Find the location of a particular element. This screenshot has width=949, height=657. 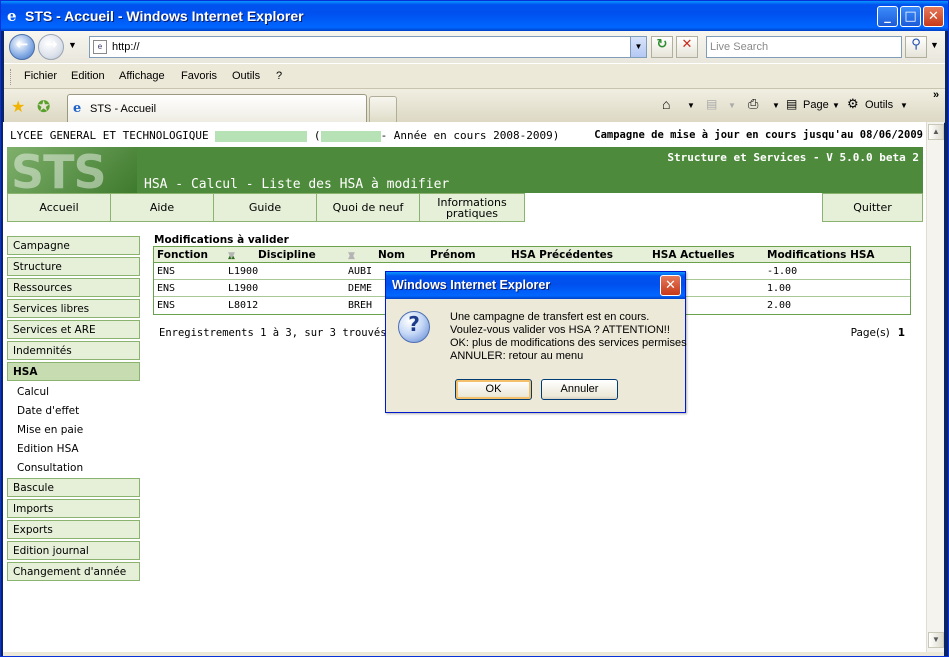

cell-nom: BREH is located at coordinates (360, 305).